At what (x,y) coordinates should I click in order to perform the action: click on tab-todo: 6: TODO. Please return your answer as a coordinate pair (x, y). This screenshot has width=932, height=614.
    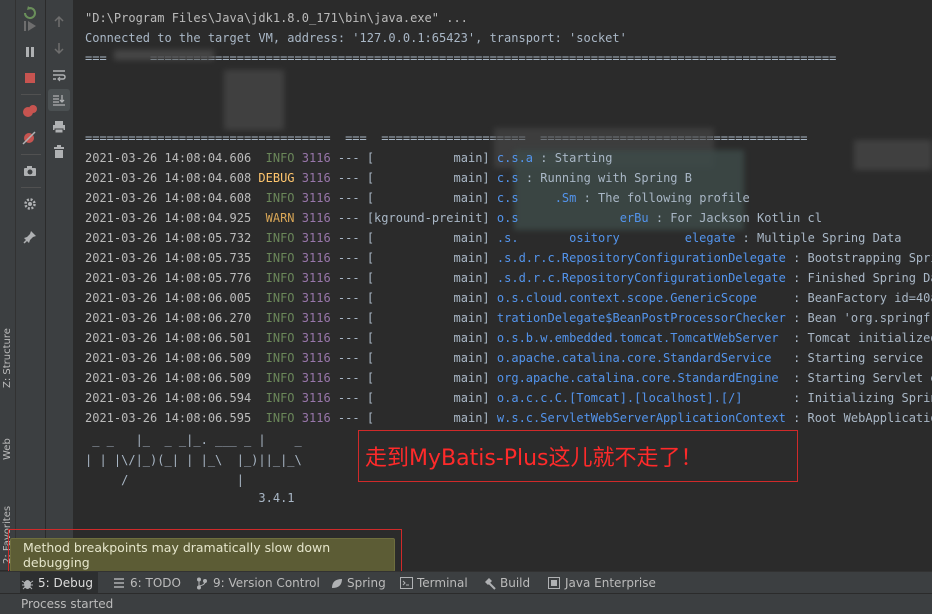
    Looking at the image, I should click on (146, 583).